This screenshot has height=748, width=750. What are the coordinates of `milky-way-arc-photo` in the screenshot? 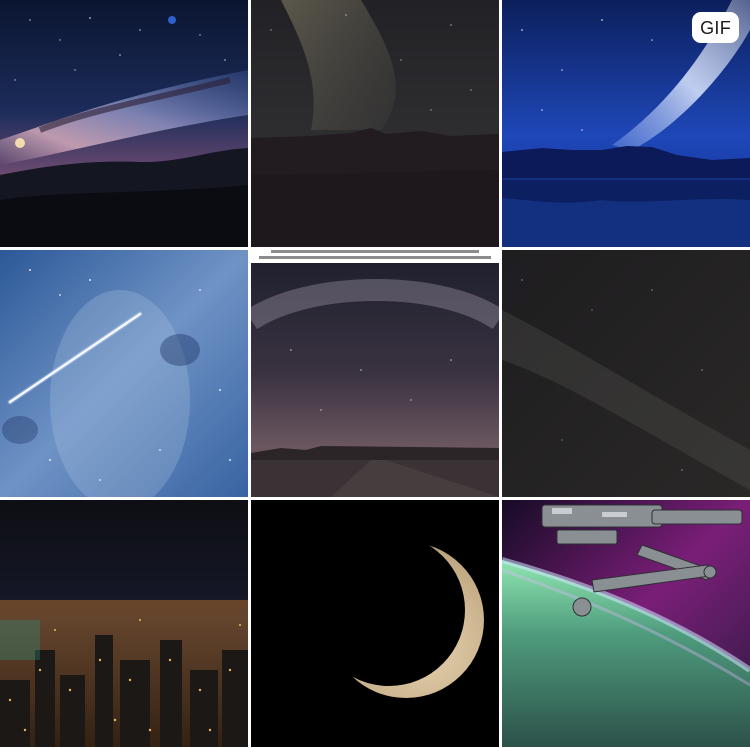 It's located at (375, 373).